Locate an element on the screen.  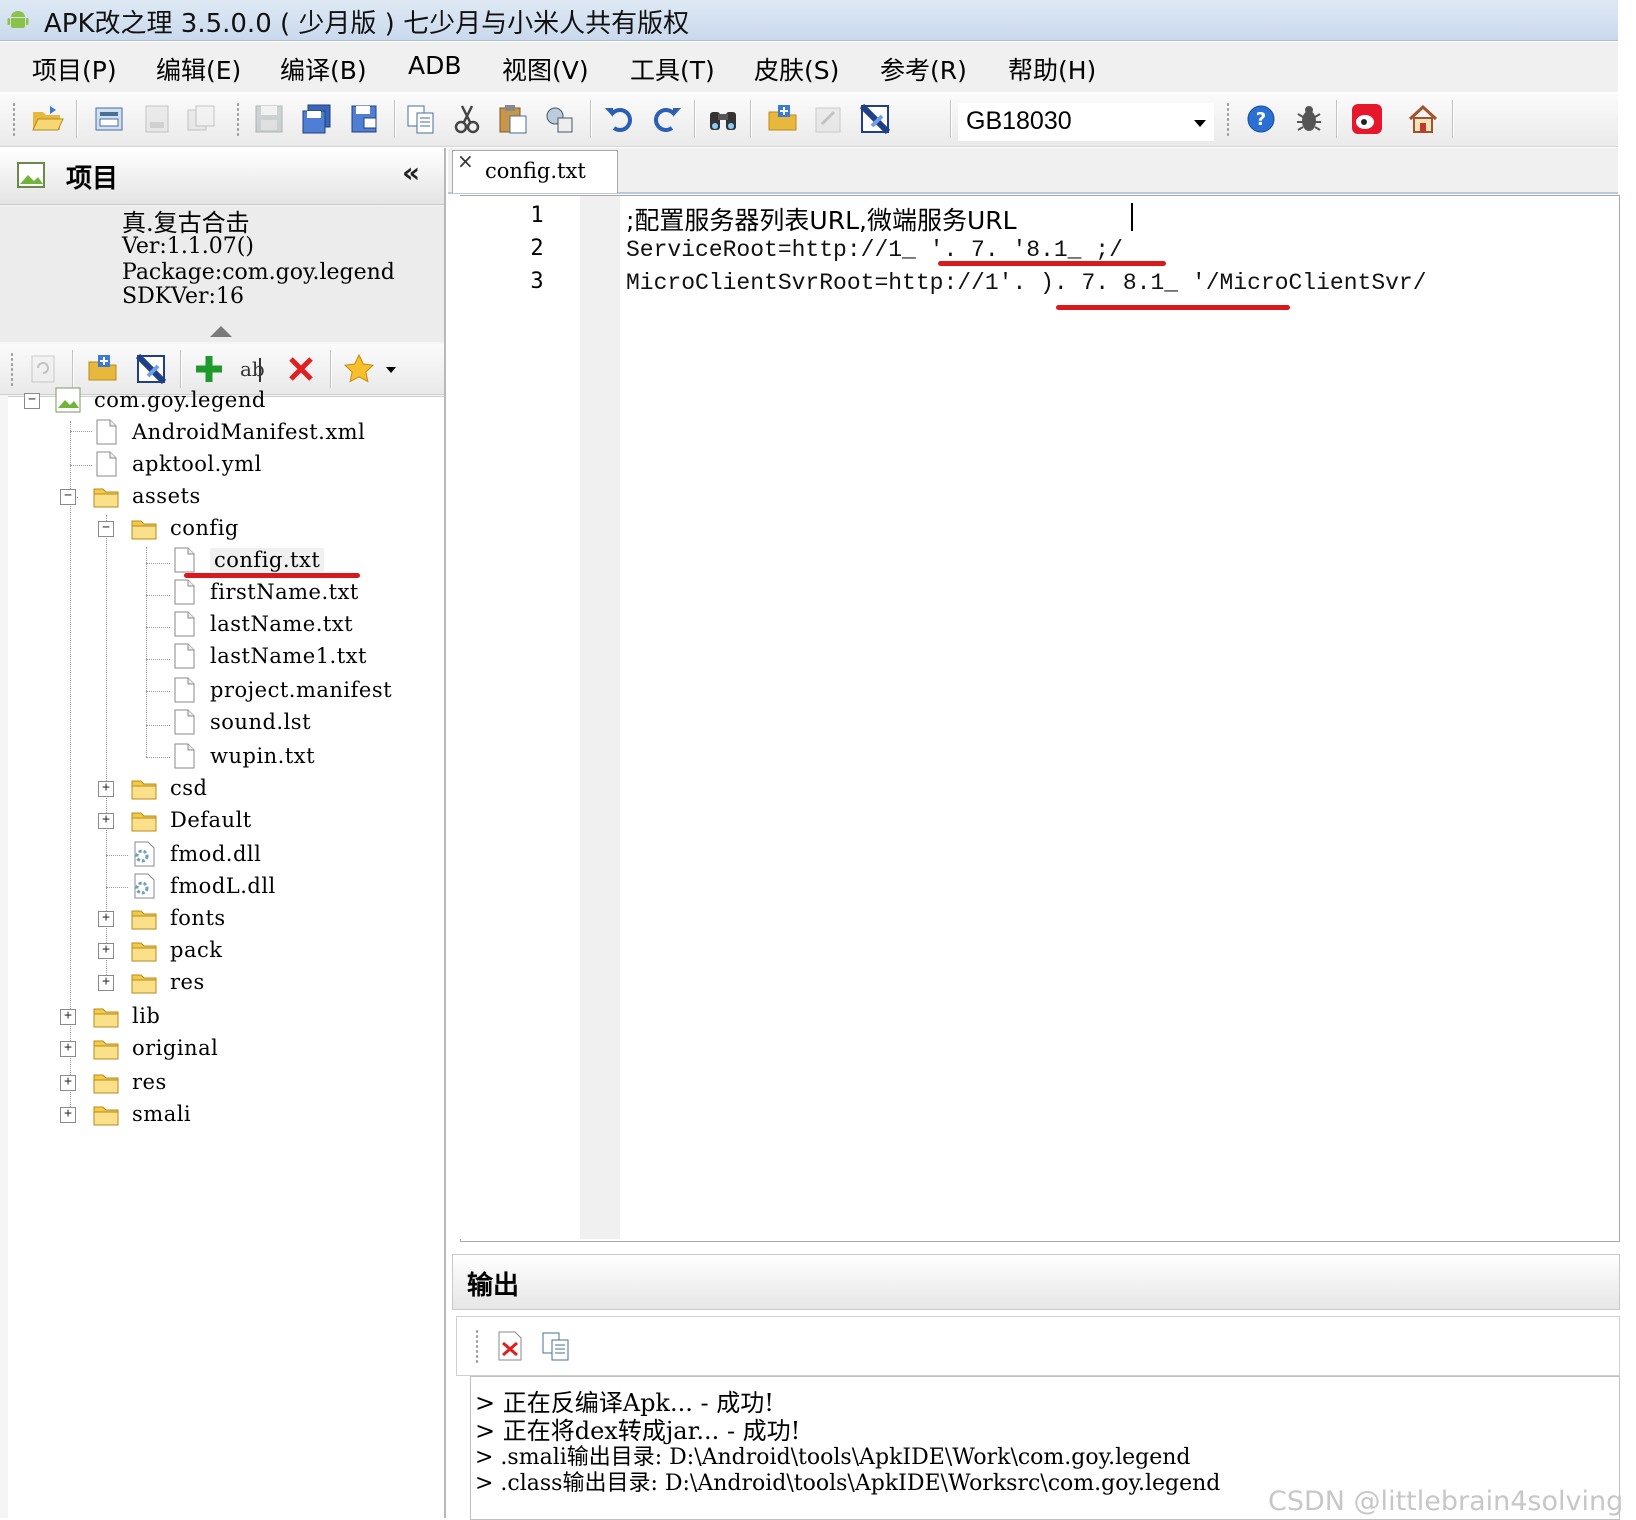
replace-icon is located at coordinates (559, 119).